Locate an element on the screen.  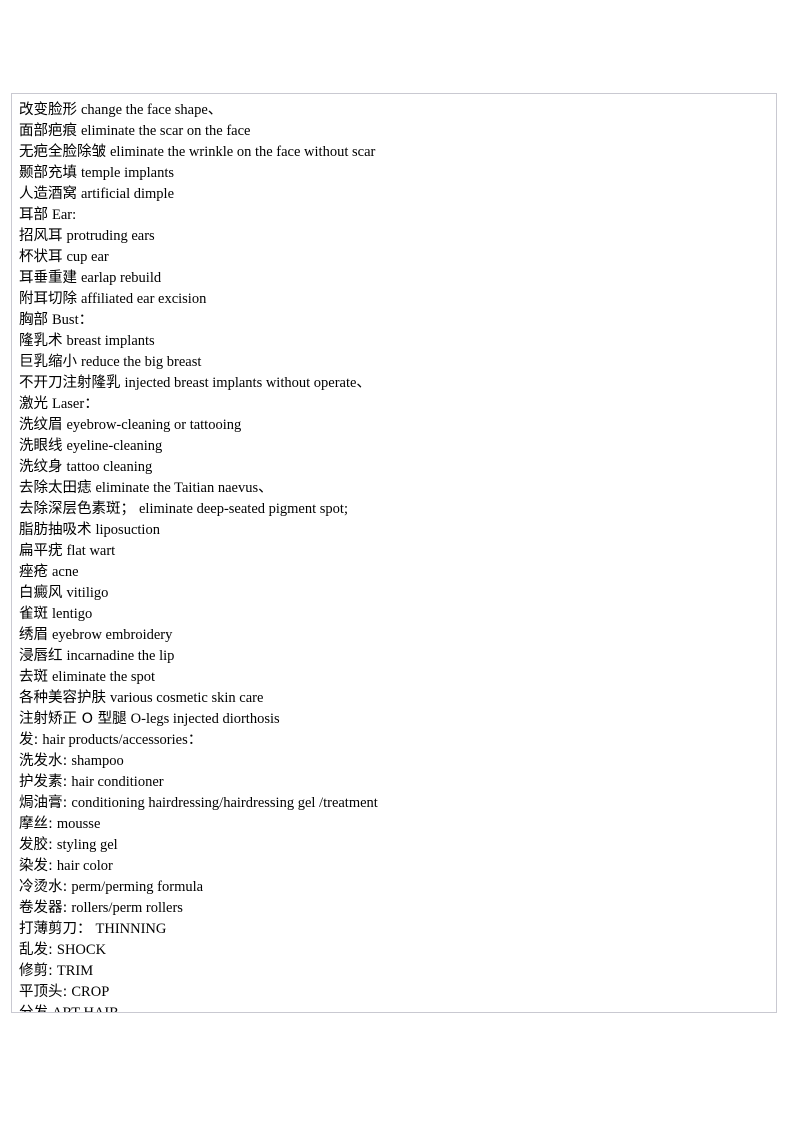
entry-term-chinese: 洗纹身 is located at coordinates (41, 467).